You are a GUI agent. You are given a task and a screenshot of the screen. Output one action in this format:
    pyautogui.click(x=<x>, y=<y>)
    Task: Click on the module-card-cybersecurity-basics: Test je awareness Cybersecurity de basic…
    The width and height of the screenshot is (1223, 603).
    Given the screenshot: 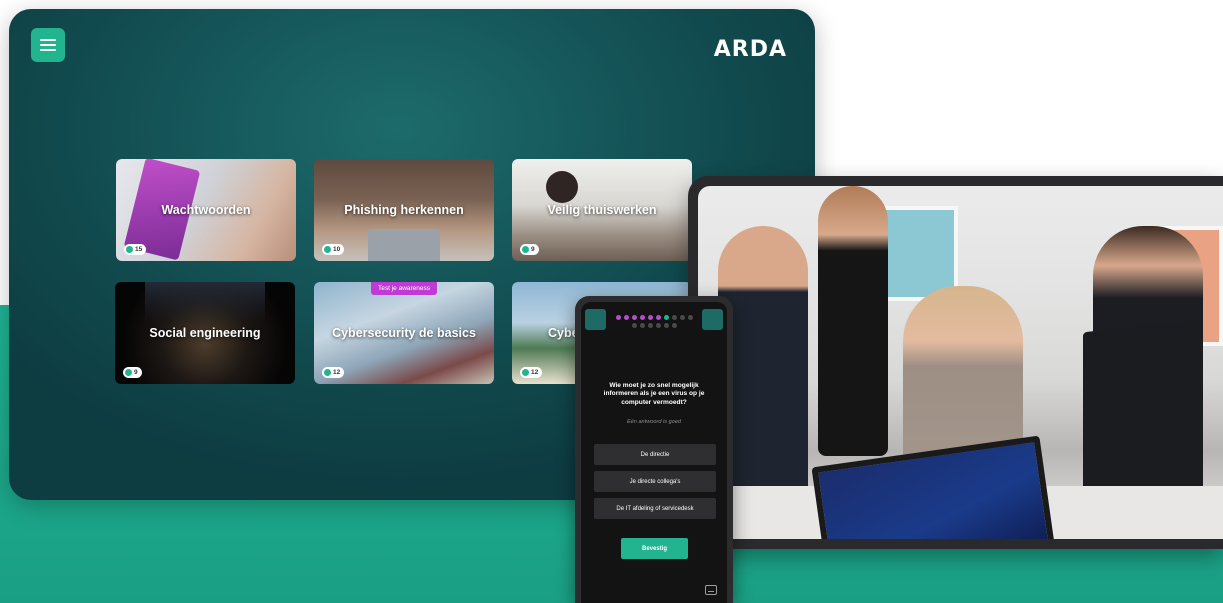 What is the action you would take?
    pyautogui.click(x=404, y=333)
    